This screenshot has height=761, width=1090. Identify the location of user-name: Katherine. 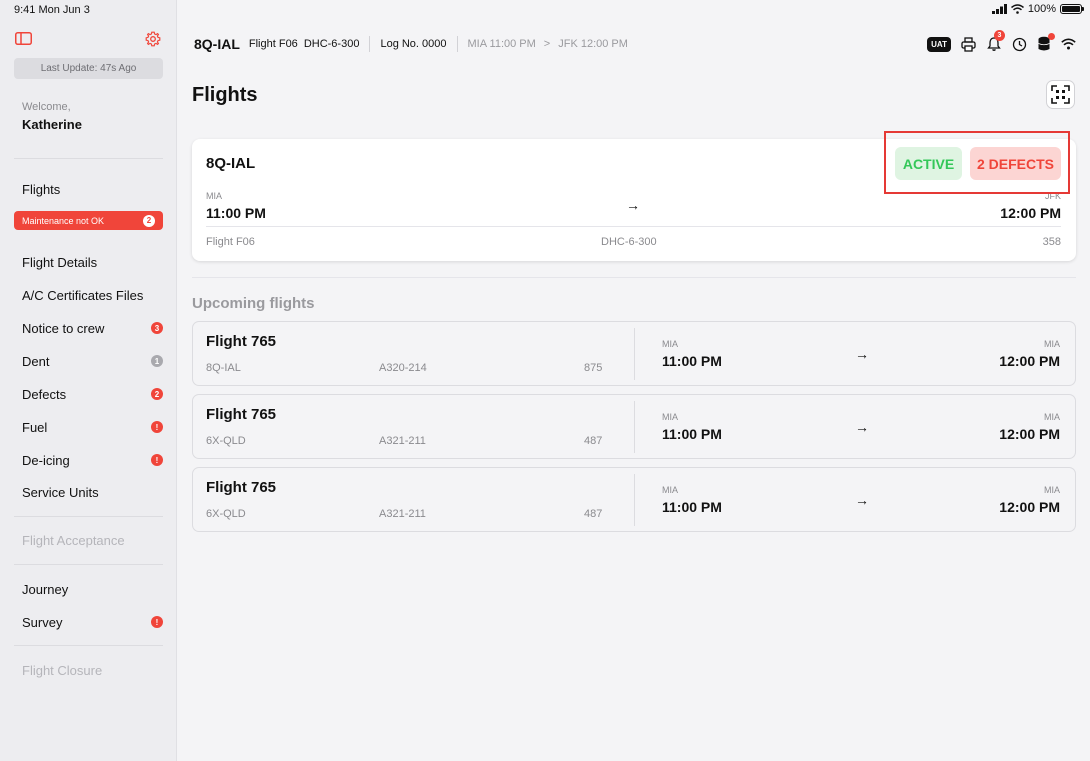
(52, 124).